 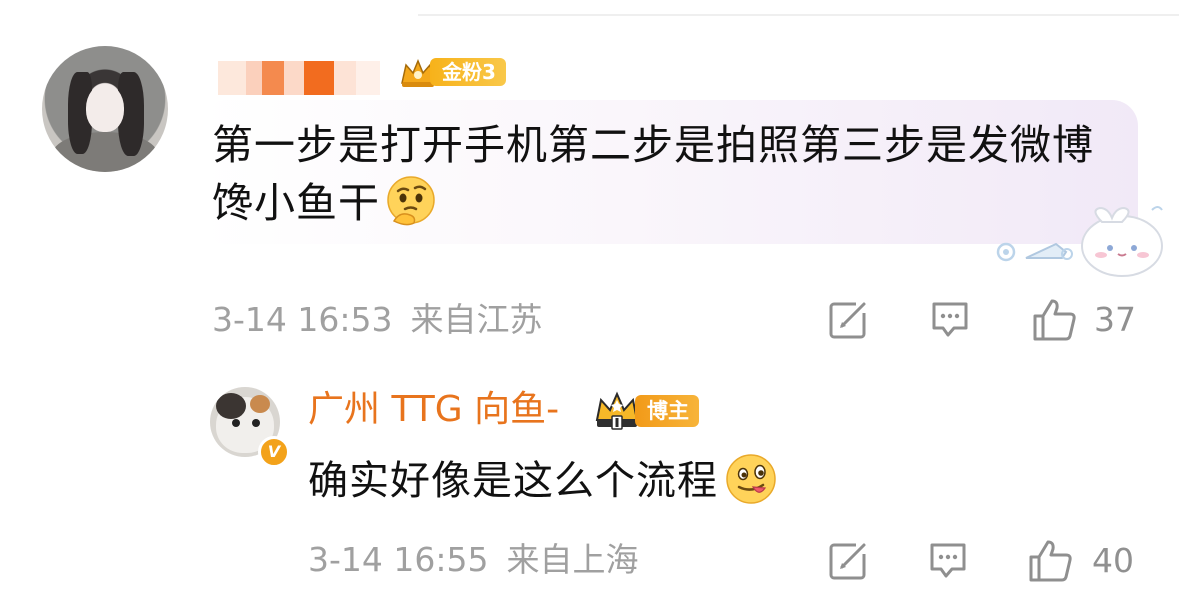 What do you see at coordinates (398, 559) in the screenshot?
I see `reply-time: 3-14 16:55` at bounding box center [398, 559].